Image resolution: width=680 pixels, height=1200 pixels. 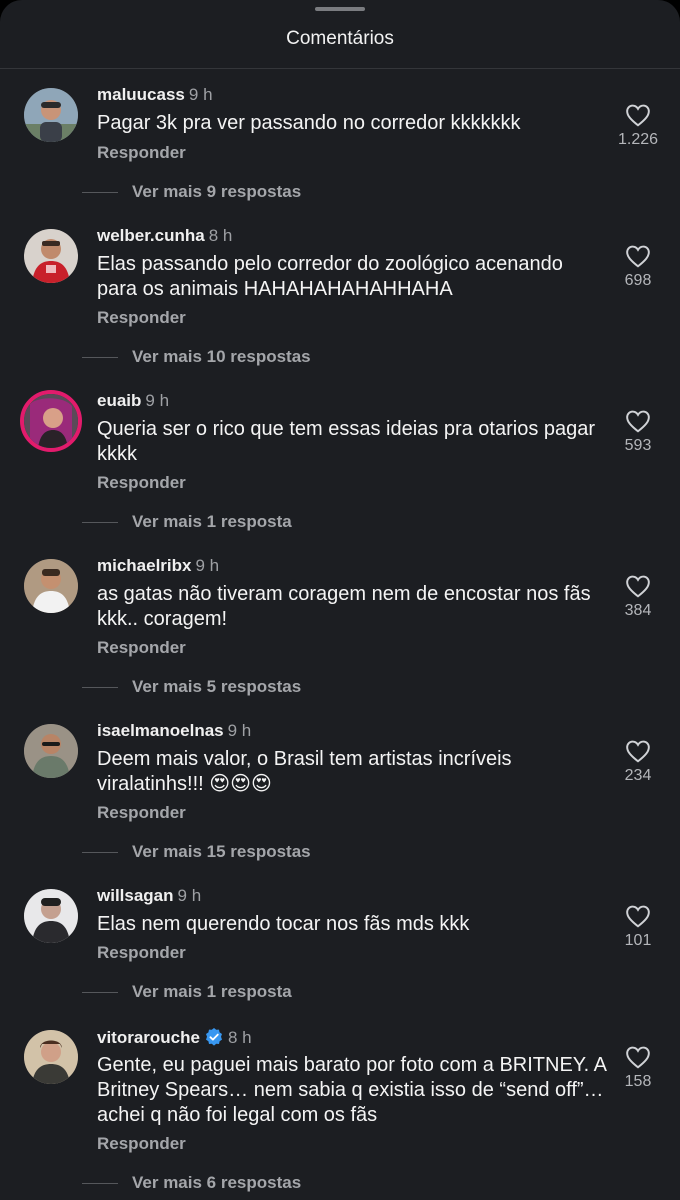 I want to click on like-button: 101, so click(x=638, y=927).